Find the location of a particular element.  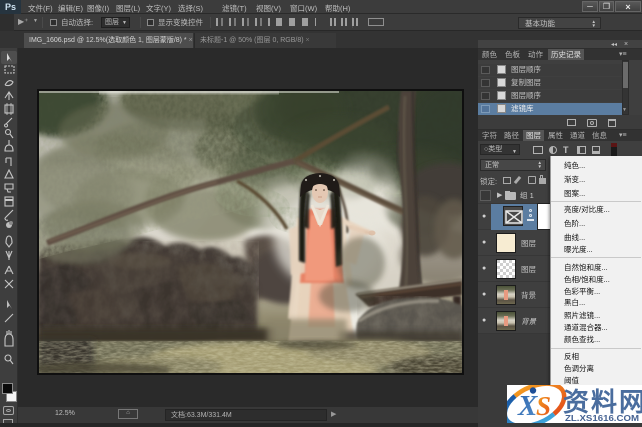

svg-text: ZL.XS1616.COM is located at coordinates (602, 418).